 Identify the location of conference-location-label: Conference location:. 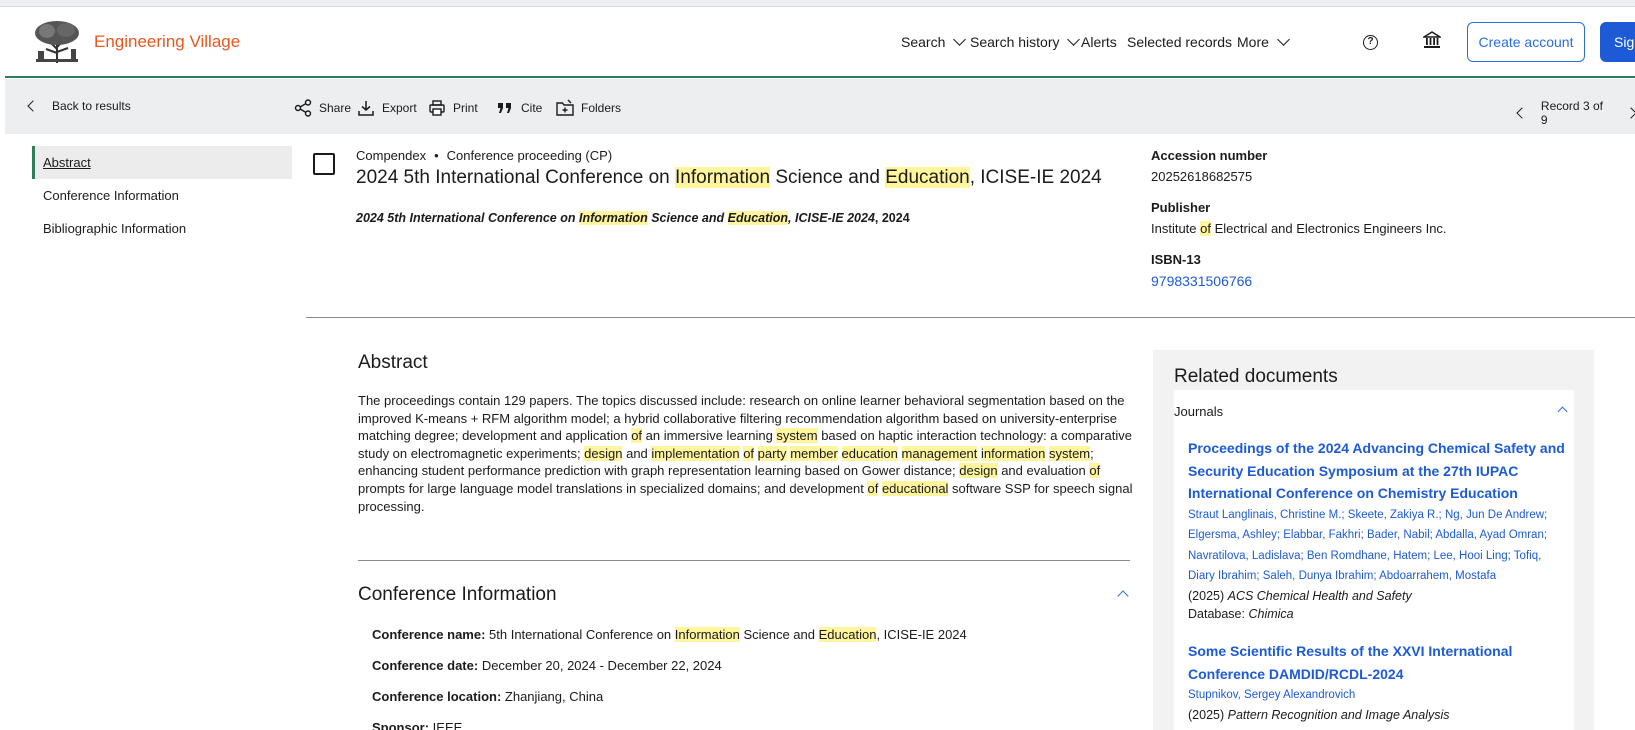
(437, 696).